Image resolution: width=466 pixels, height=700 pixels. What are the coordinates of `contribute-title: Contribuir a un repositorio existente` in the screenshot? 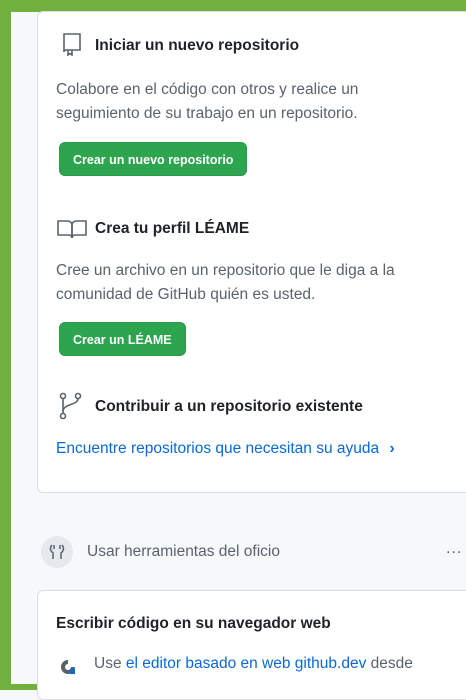 It's located at (229, 406).